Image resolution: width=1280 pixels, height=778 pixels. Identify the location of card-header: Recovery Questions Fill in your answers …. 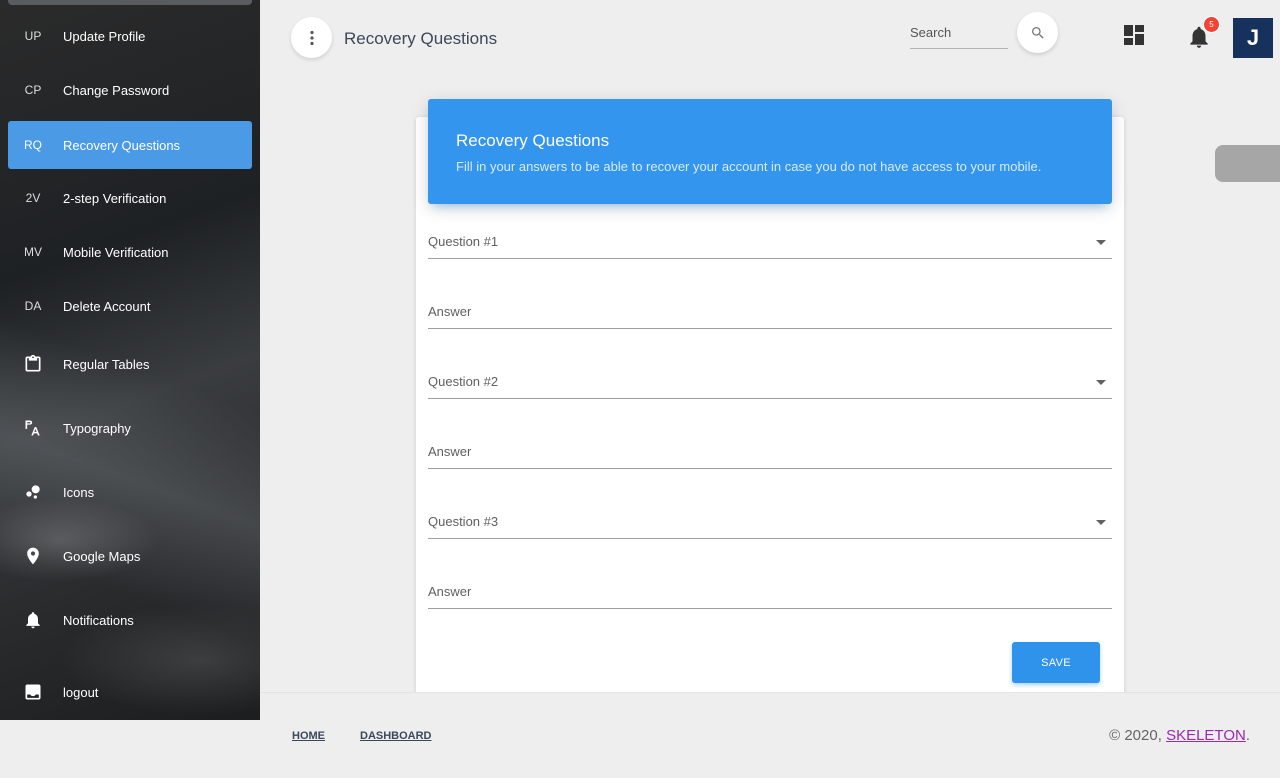
(770, 151).